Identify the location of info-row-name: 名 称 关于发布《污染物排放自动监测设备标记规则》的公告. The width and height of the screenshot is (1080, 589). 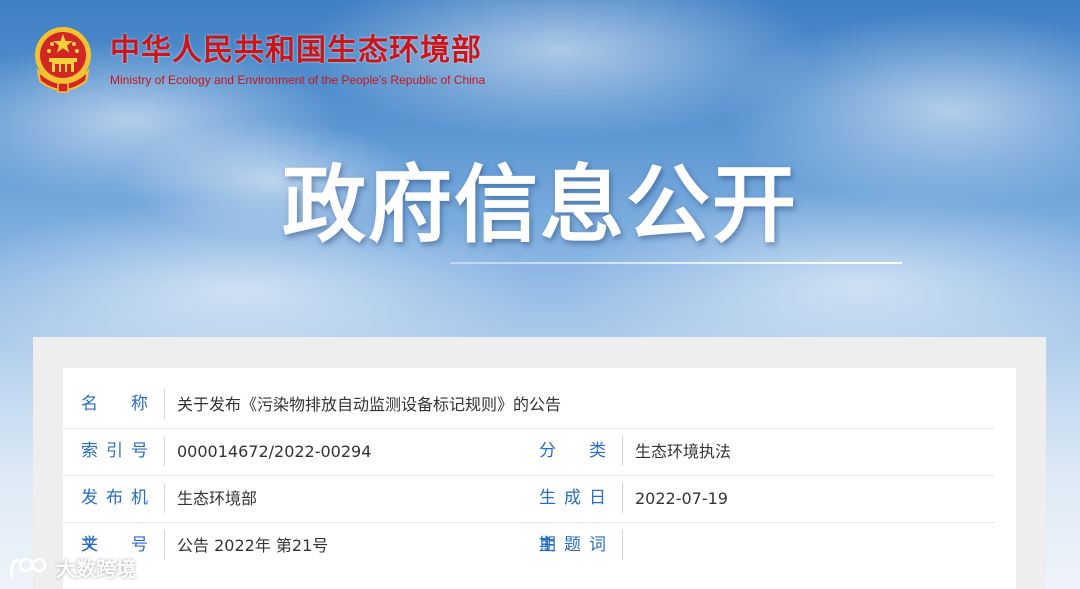
(529, 405).